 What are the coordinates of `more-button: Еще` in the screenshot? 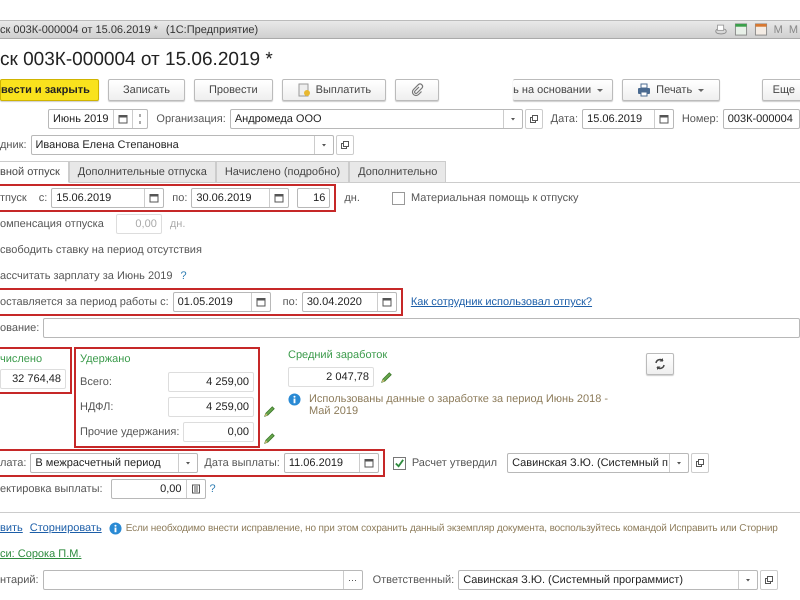 It's located at (781, 90).